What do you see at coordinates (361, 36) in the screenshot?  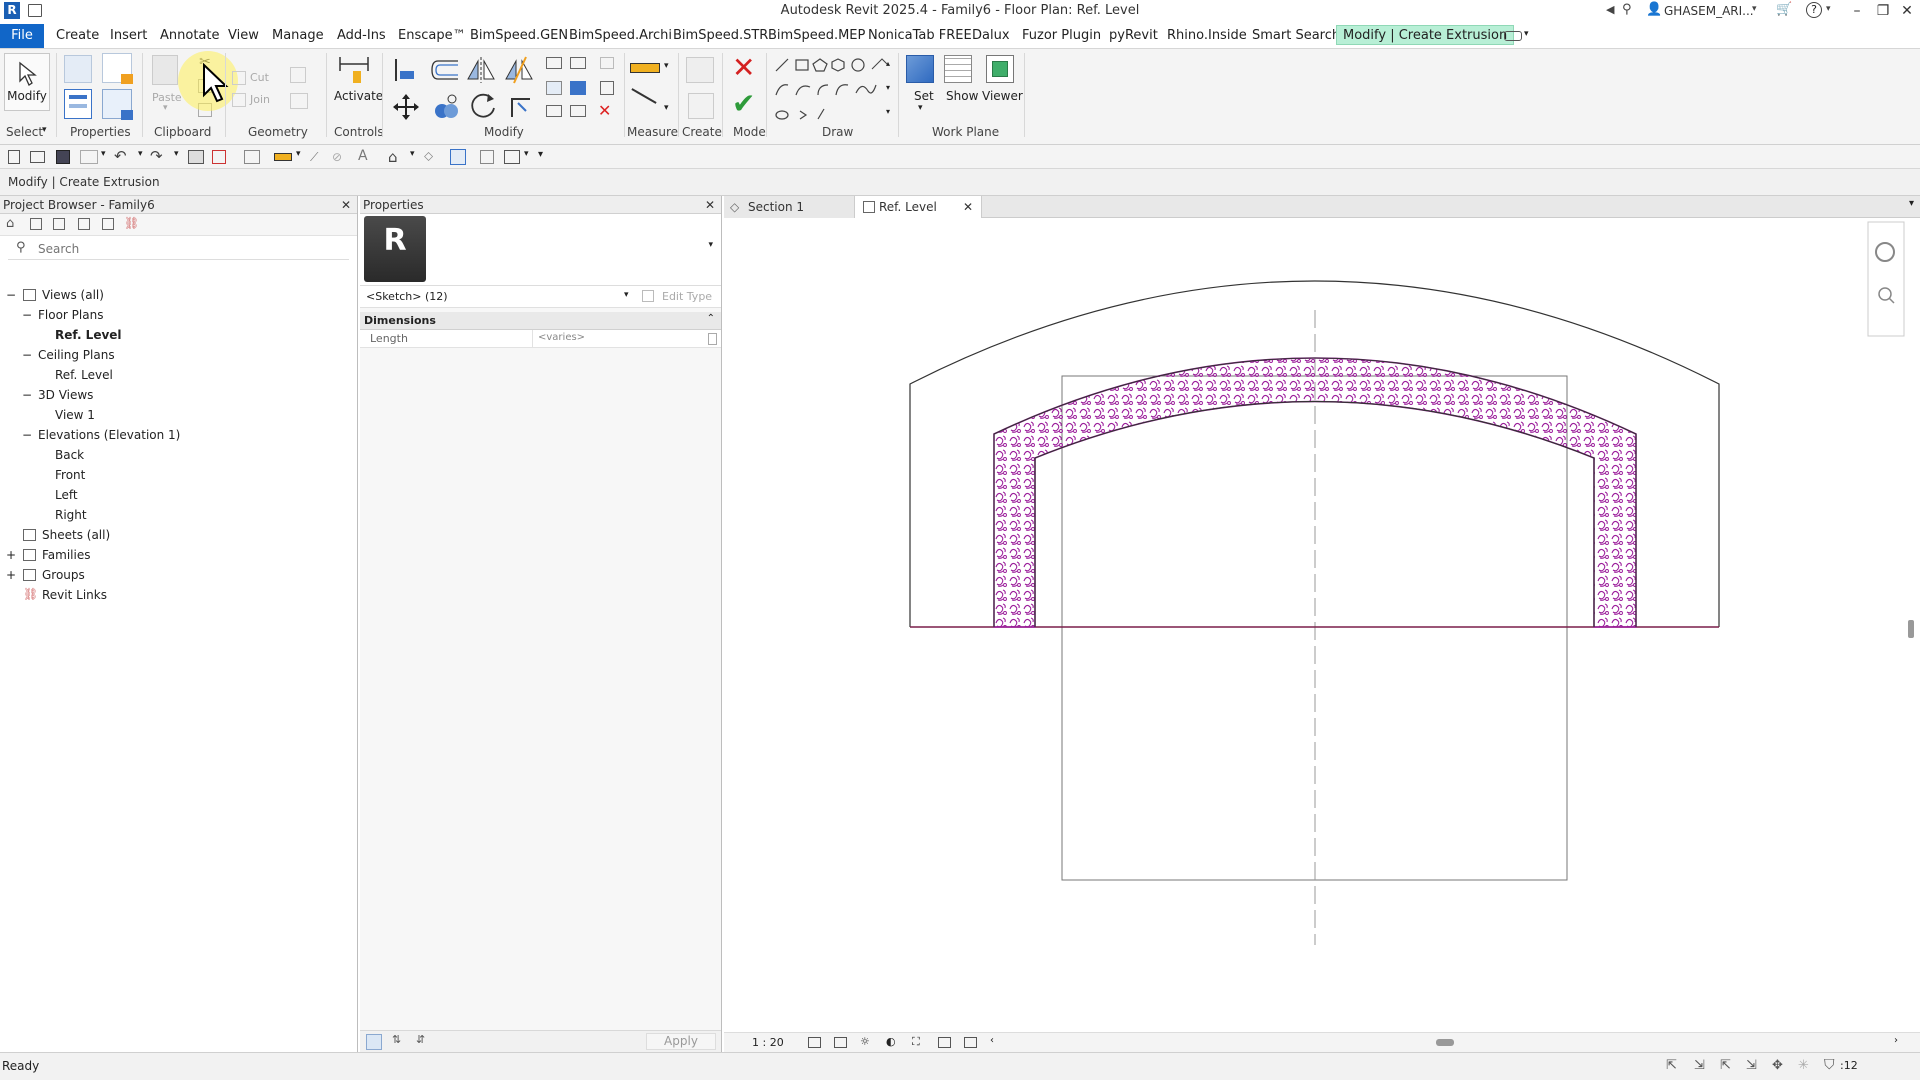 I see `tab-add-ins: Add-Ins` at bounding box center [361, 36].